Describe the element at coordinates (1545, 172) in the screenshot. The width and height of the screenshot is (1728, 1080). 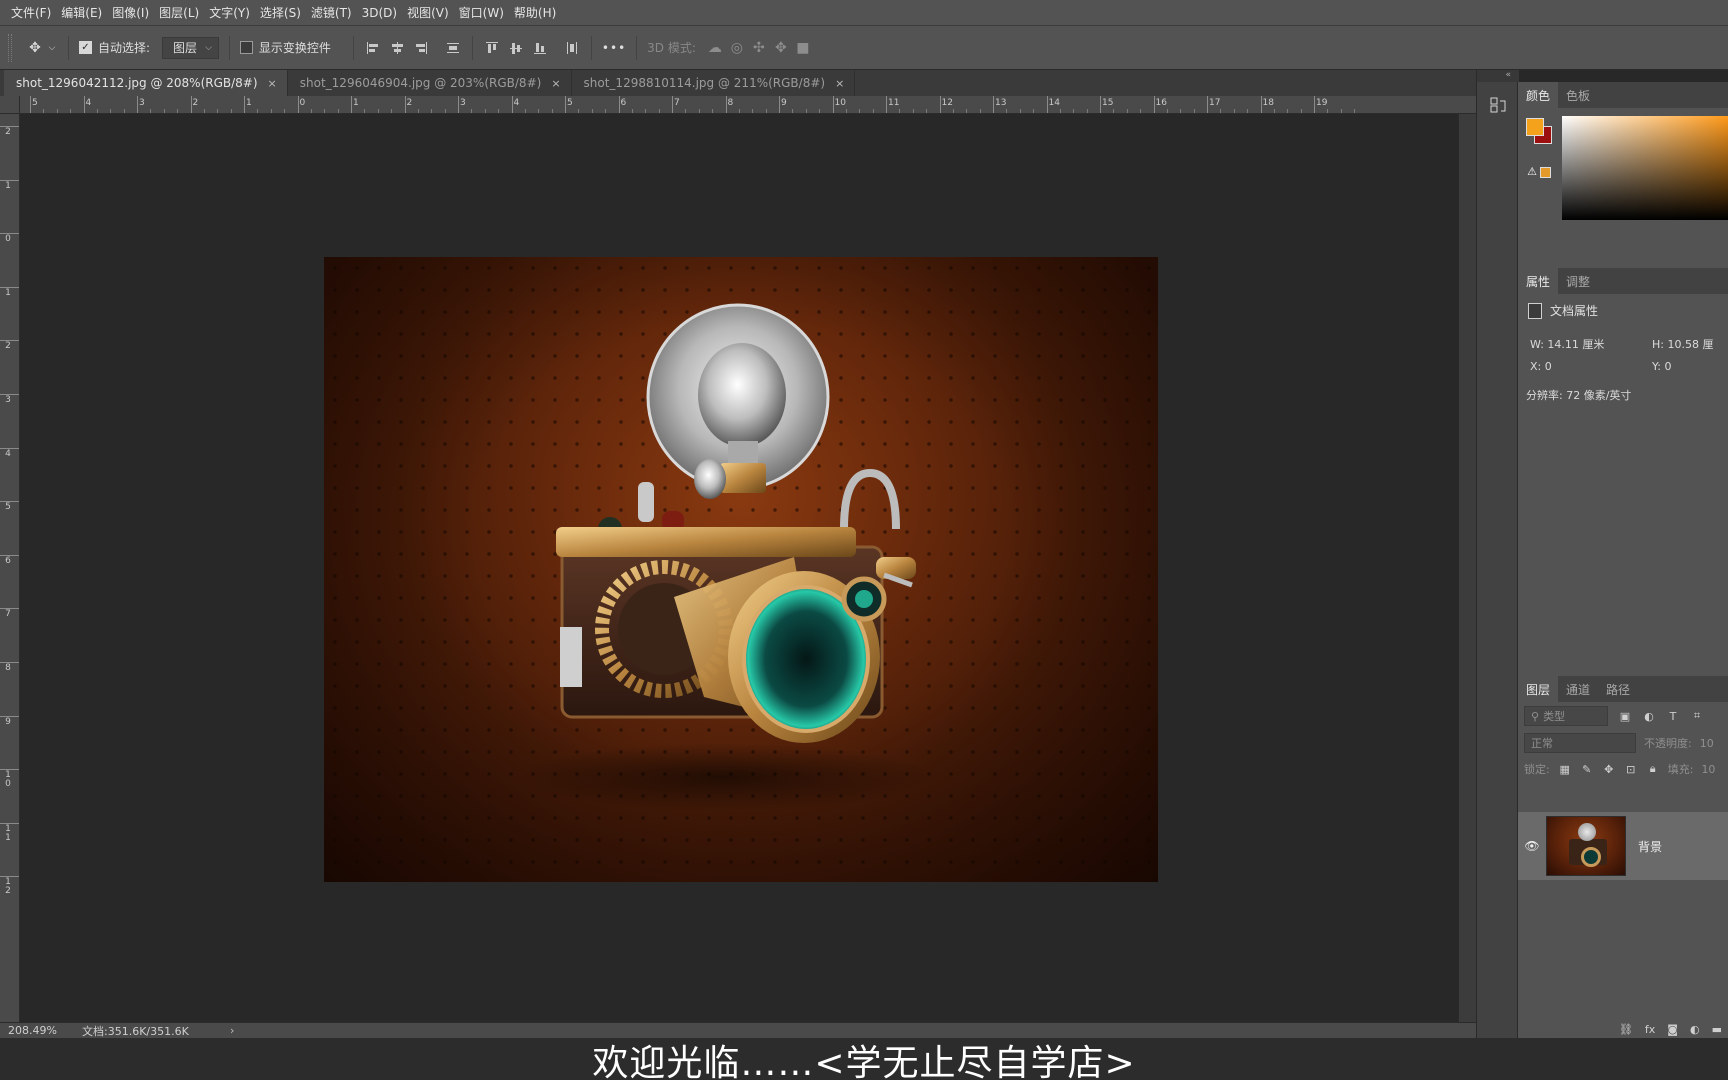
I see `gamut-color-swatch` at that location.